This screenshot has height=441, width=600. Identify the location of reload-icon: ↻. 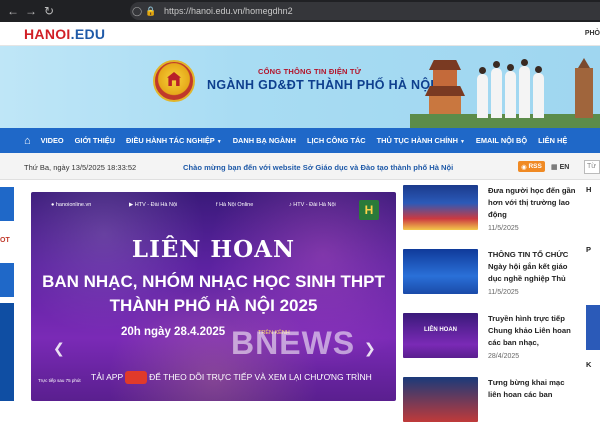
(49, 11).